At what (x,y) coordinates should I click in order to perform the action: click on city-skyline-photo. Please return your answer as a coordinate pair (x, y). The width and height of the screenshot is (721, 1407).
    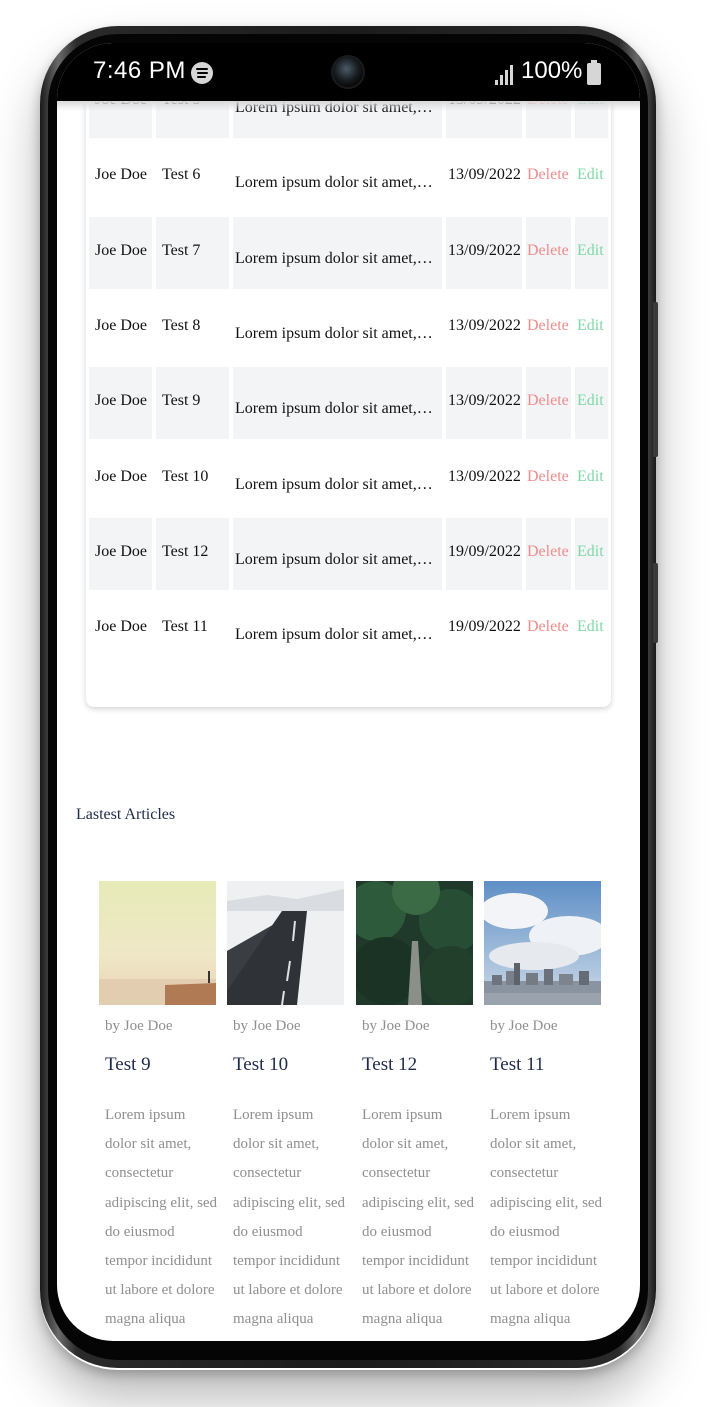
    Looking at the image, I should click on (542, 943).